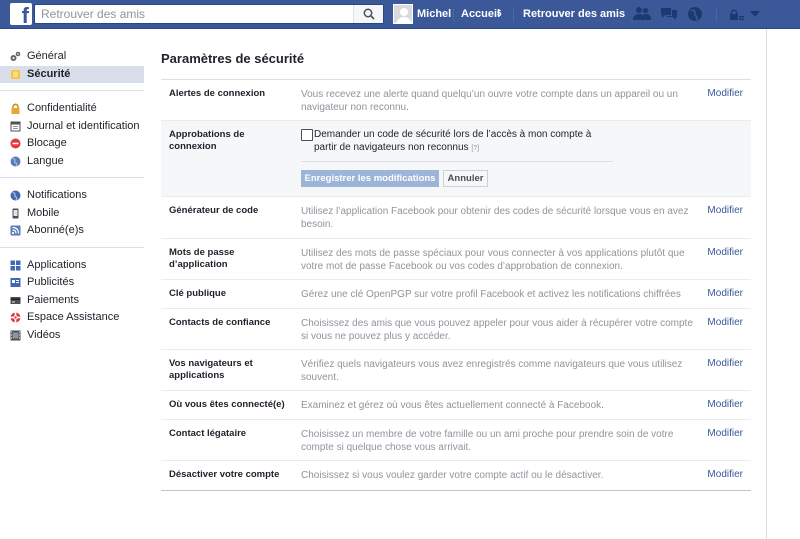 The width and height of the screenshot is (800, 539). I want to click on sidebar-item-language: Langue, so click(72, 162).